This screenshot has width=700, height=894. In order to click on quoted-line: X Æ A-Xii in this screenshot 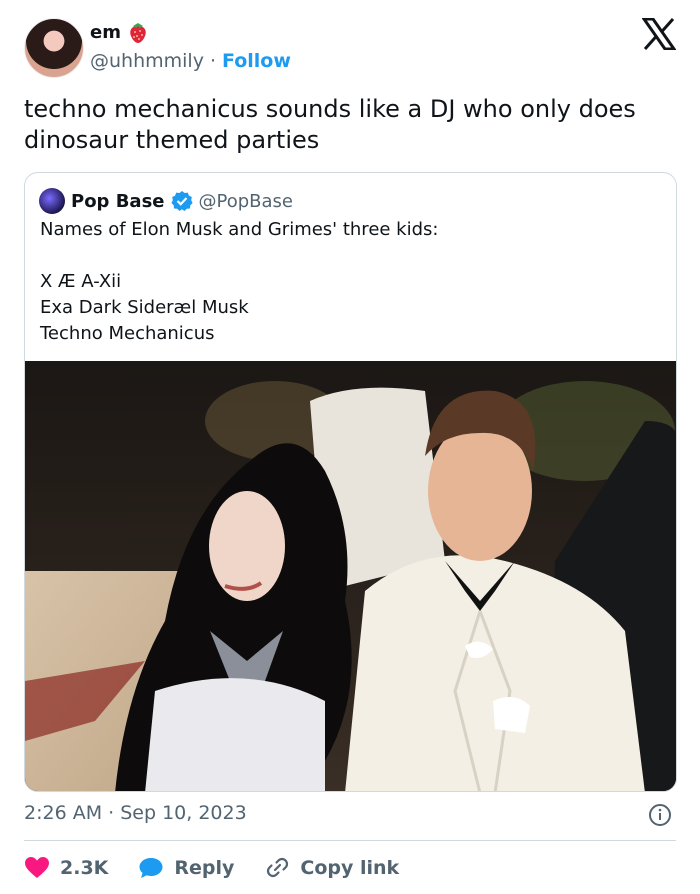, I will do `click(81, 281)`.